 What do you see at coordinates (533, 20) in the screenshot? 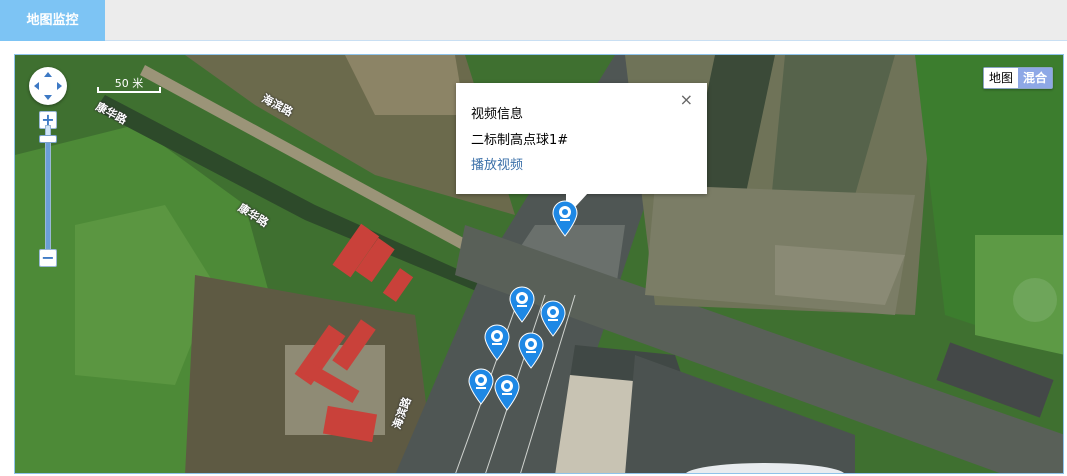
I see `tab-bar: 地图监控` at bounding box center [533, 20].